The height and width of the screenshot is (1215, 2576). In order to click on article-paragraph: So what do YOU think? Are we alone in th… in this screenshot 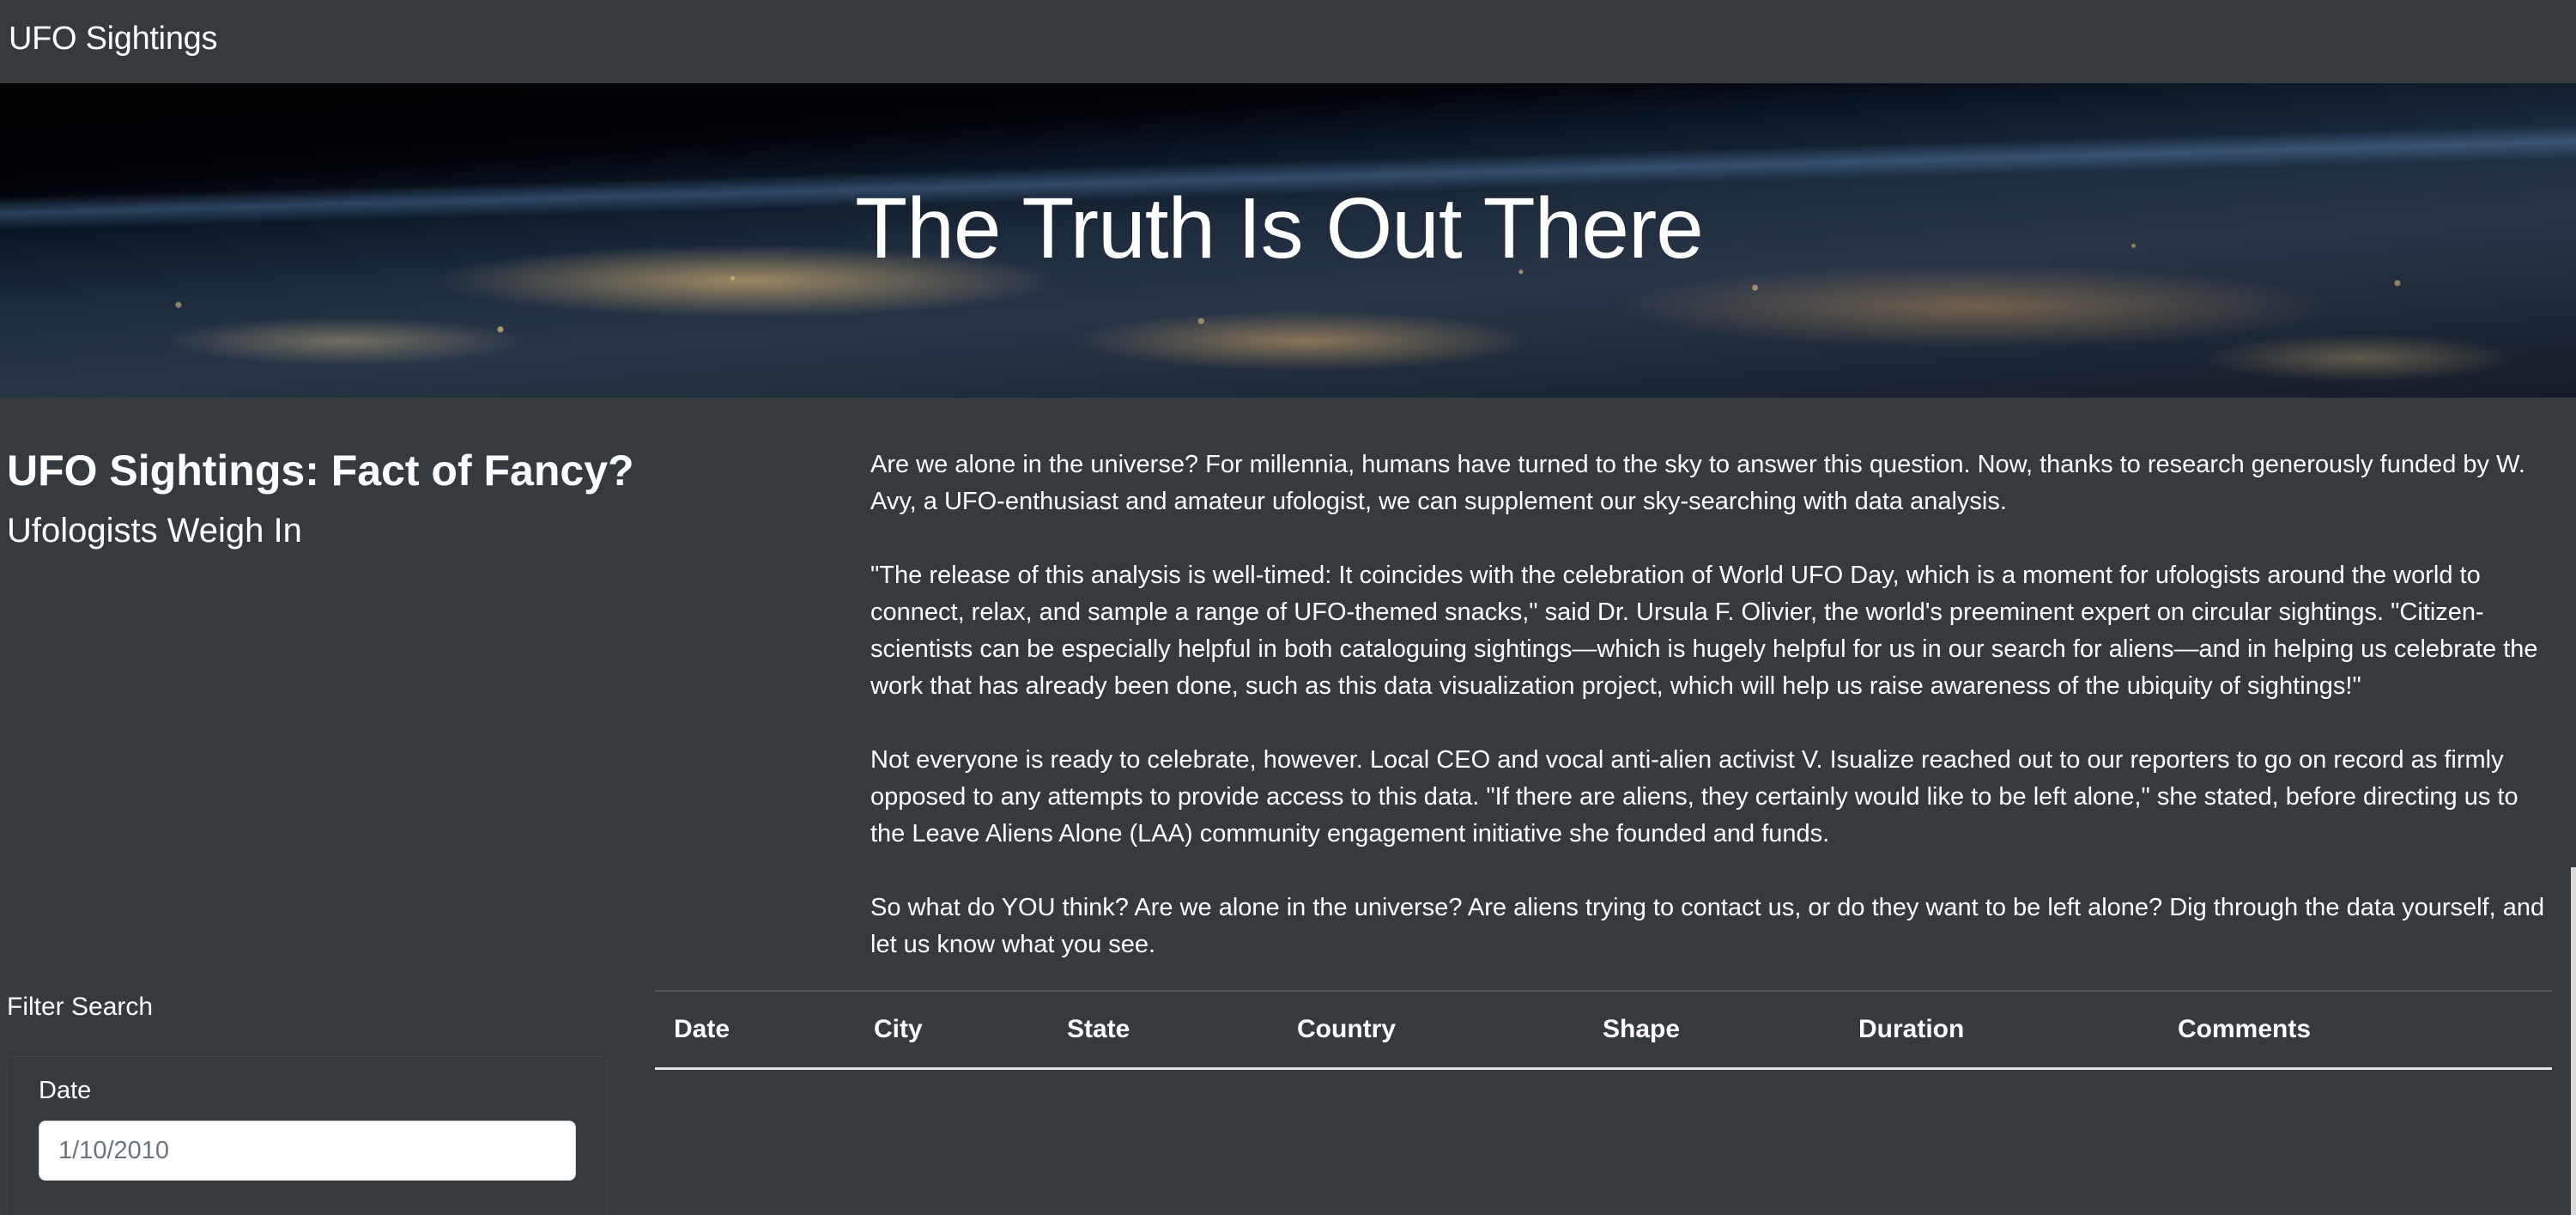, I will do `click(1707, 926)`.